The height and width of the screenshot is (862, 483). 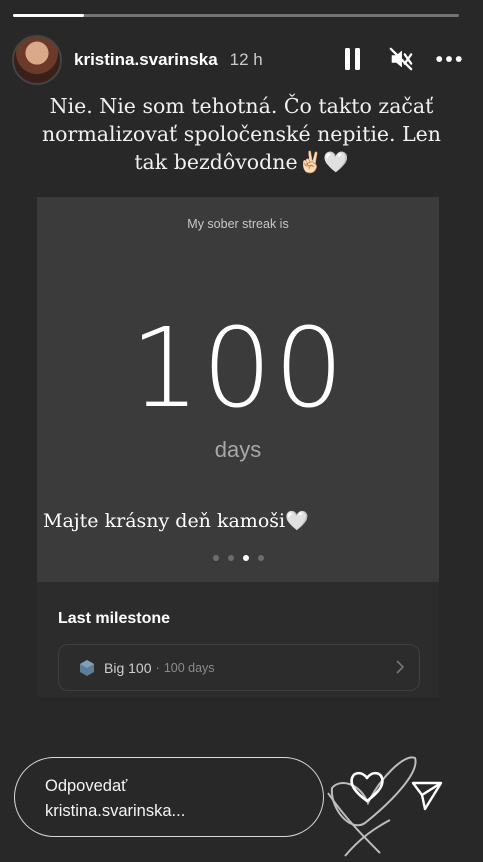 What do you see at coordinates (353, 59) in the screenshot?
I see `pause-icon` at bounding box center [353, 59].